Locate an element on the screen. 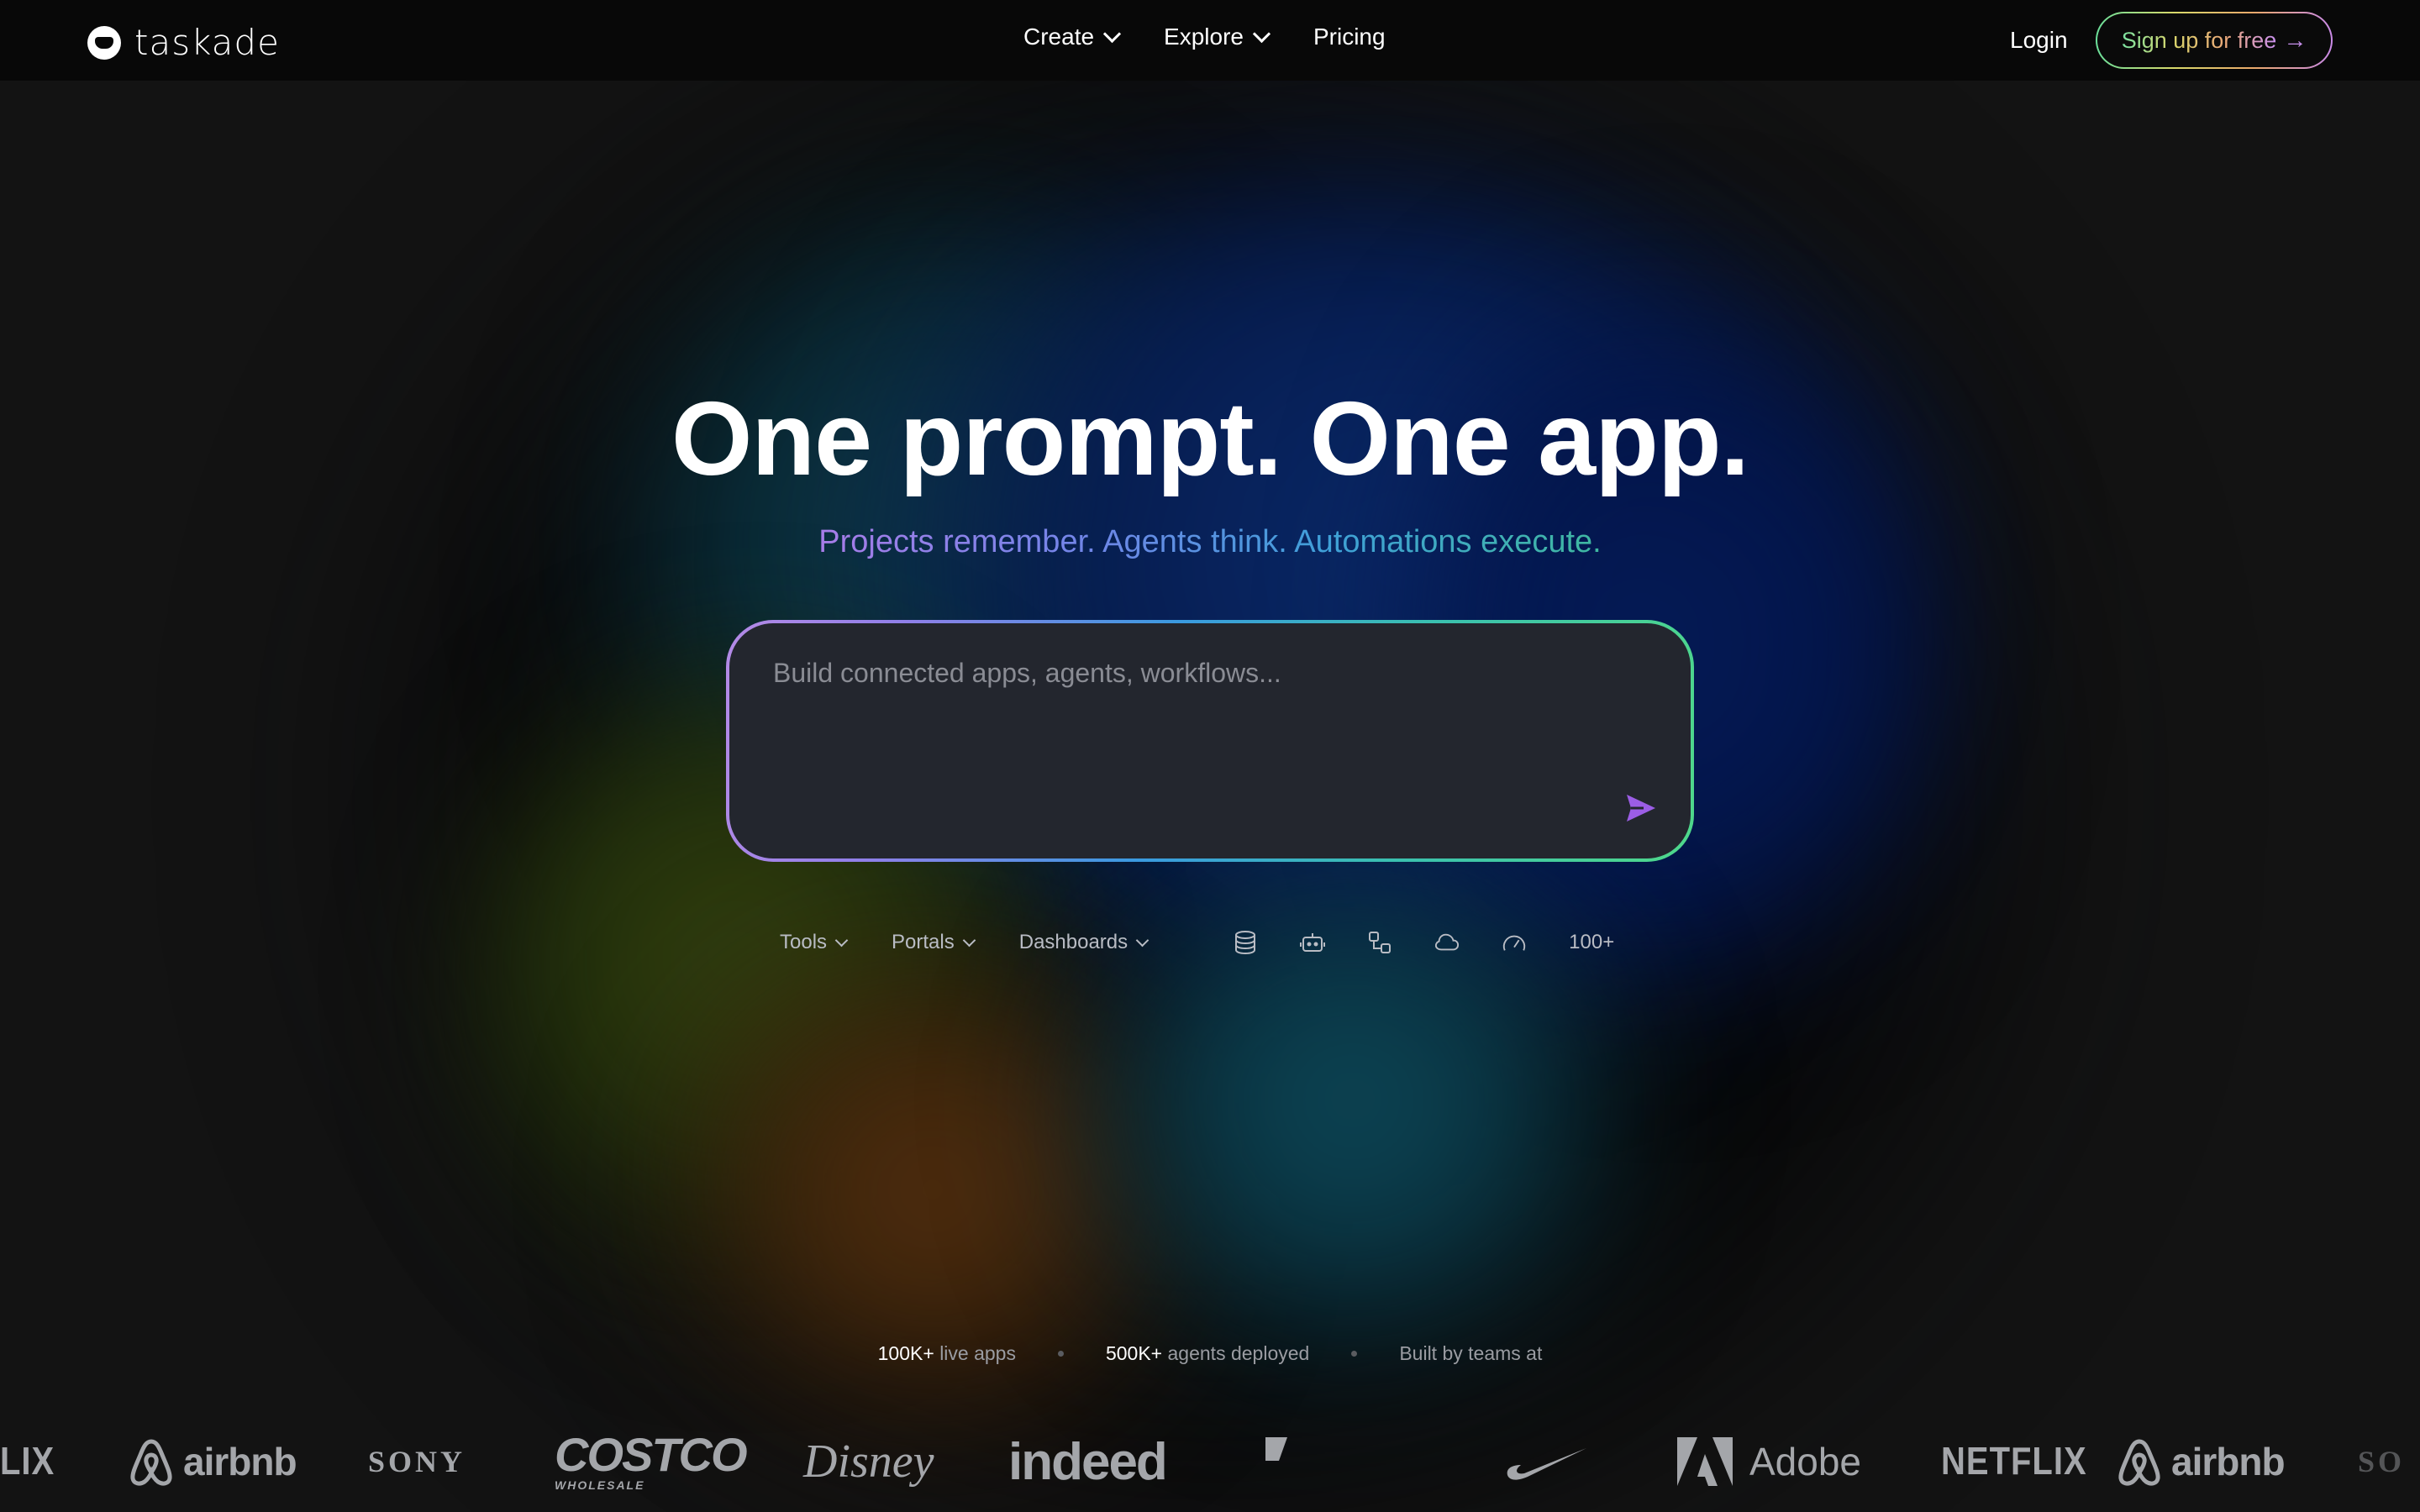 The width and height of the screenshot is (2420, 1512). stat-live-apps-label: live apps is located at coordinates (977, 1353).